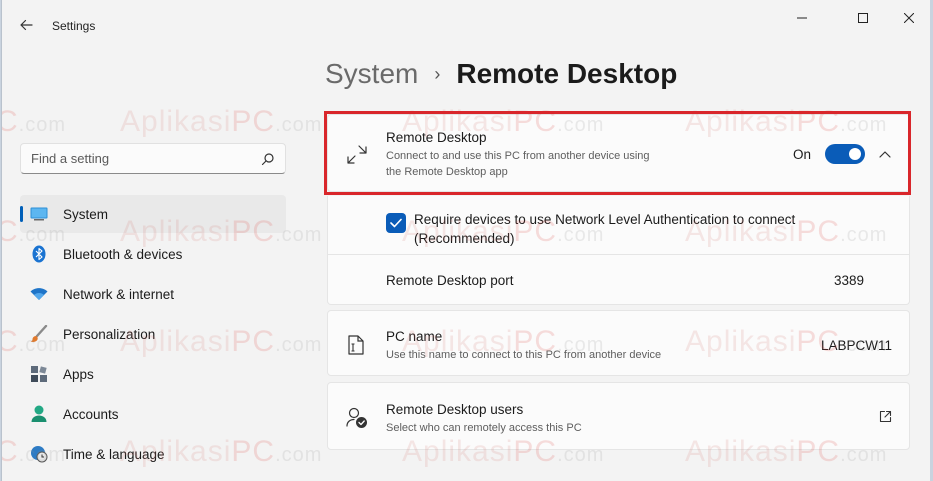 The image size is (933, 481). What do you see at coordinates (436, 137) in the screenshot?
I see `remote-desktop-title: Remote Desktop` at bounding box center [436, 137].